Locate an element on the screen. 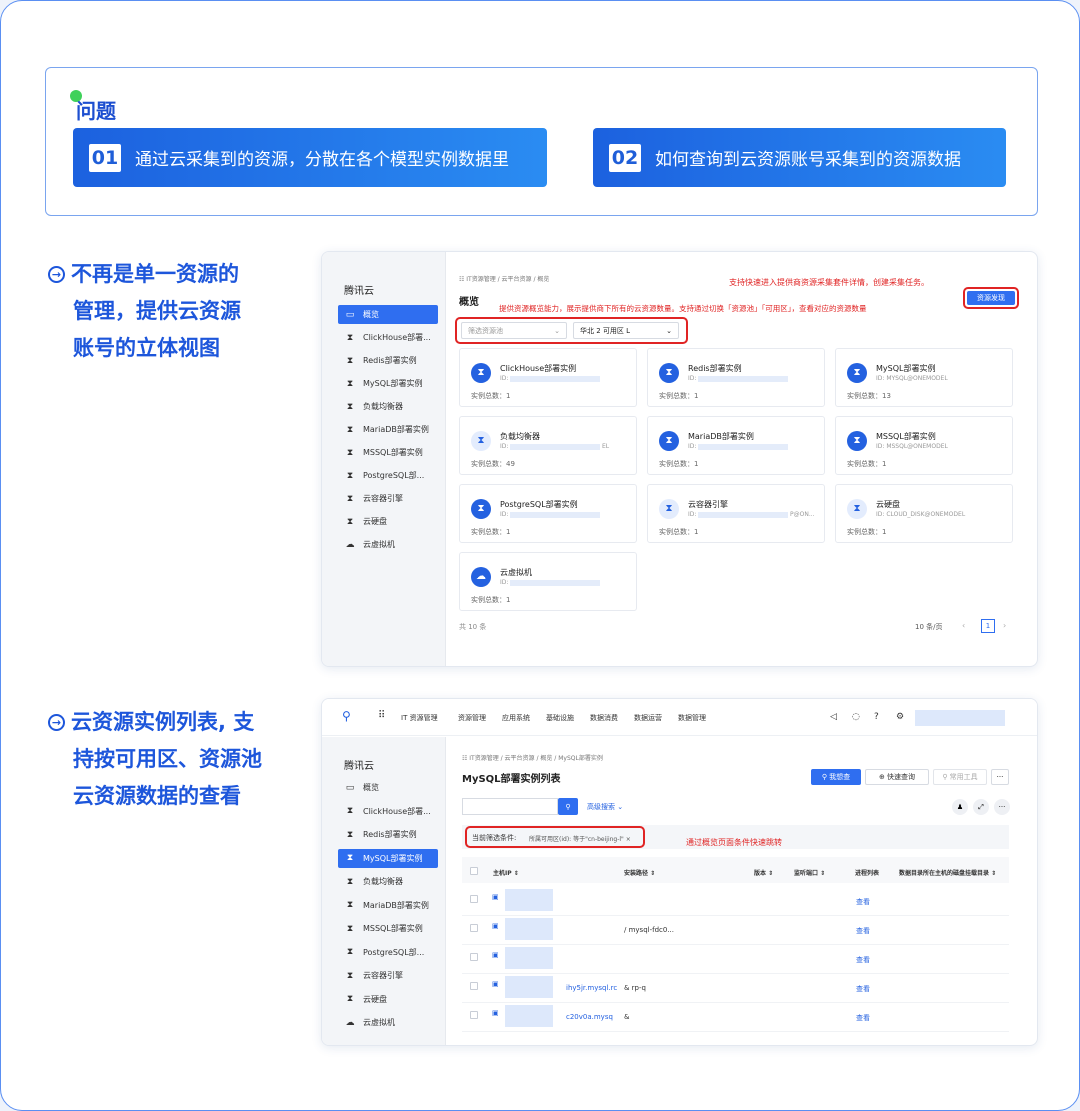 This screenshot has width=1080, height=1111. nav-item: IT 资源管理 is located at coordinates (419, 718).